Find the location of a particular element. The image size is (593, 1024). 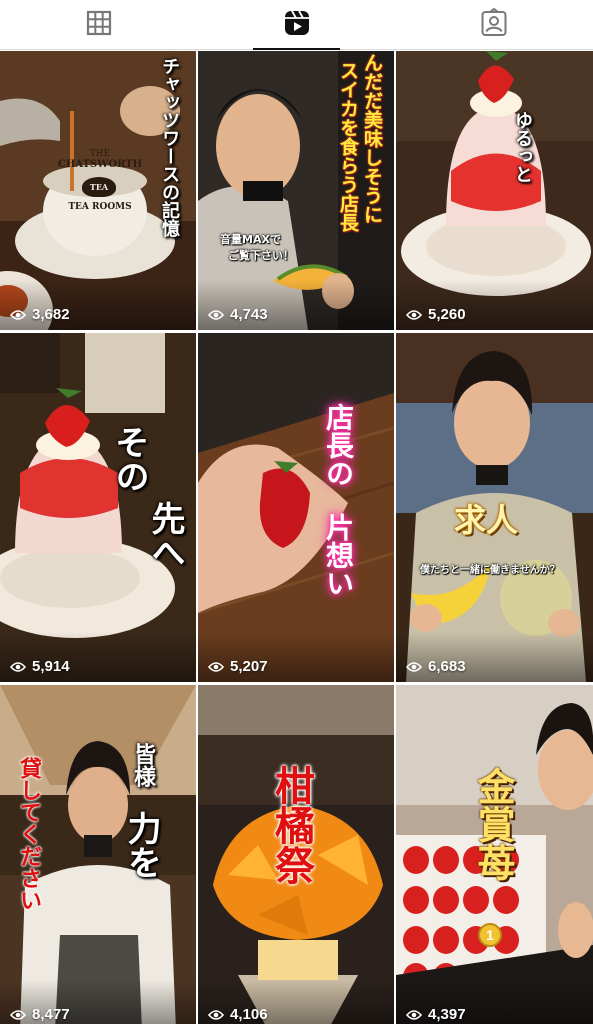

view-count: 3,682 is located at coordinates (40, 314).